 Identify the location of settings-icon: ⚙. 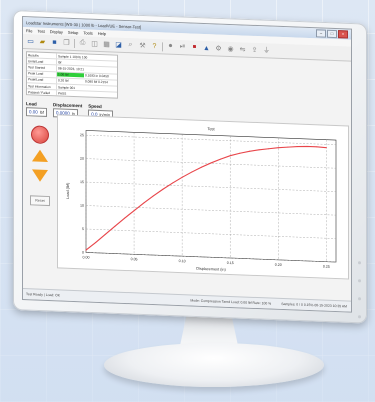
(218, 48).